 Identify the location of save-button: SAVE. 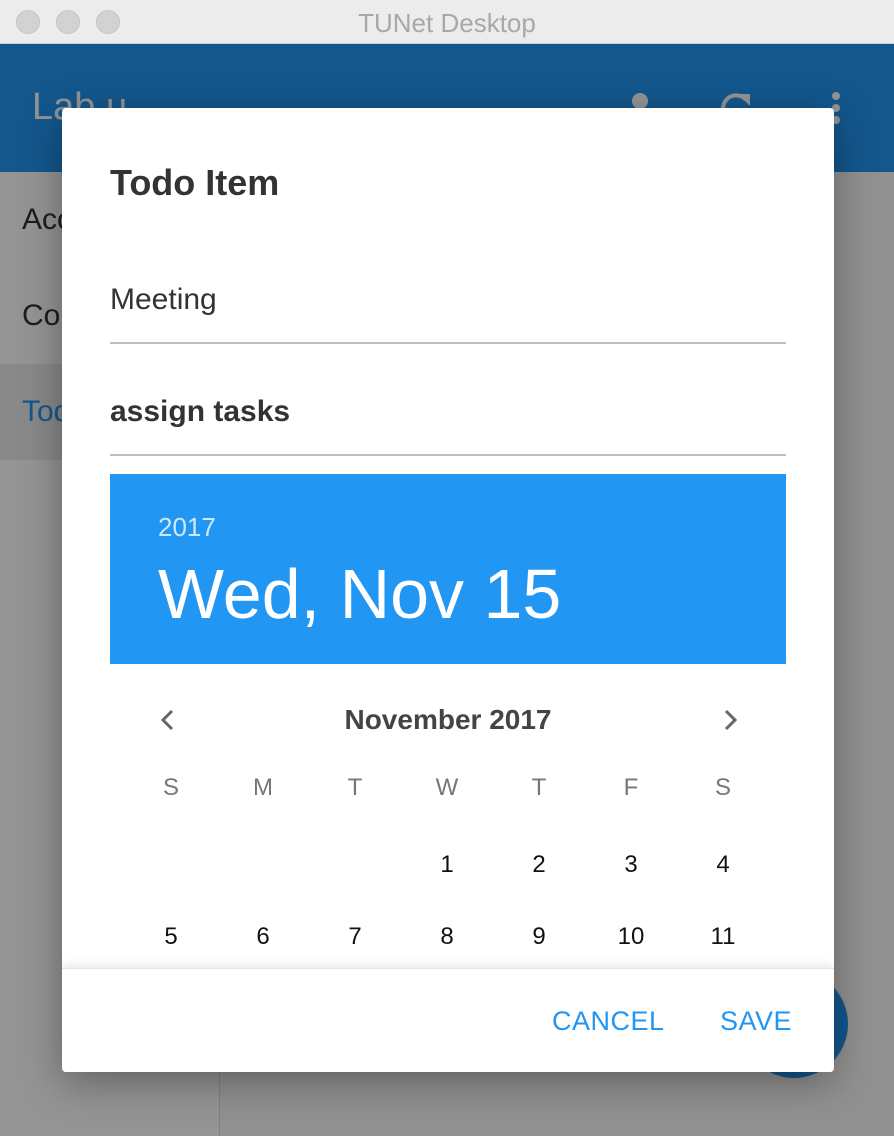
(756, 1021).